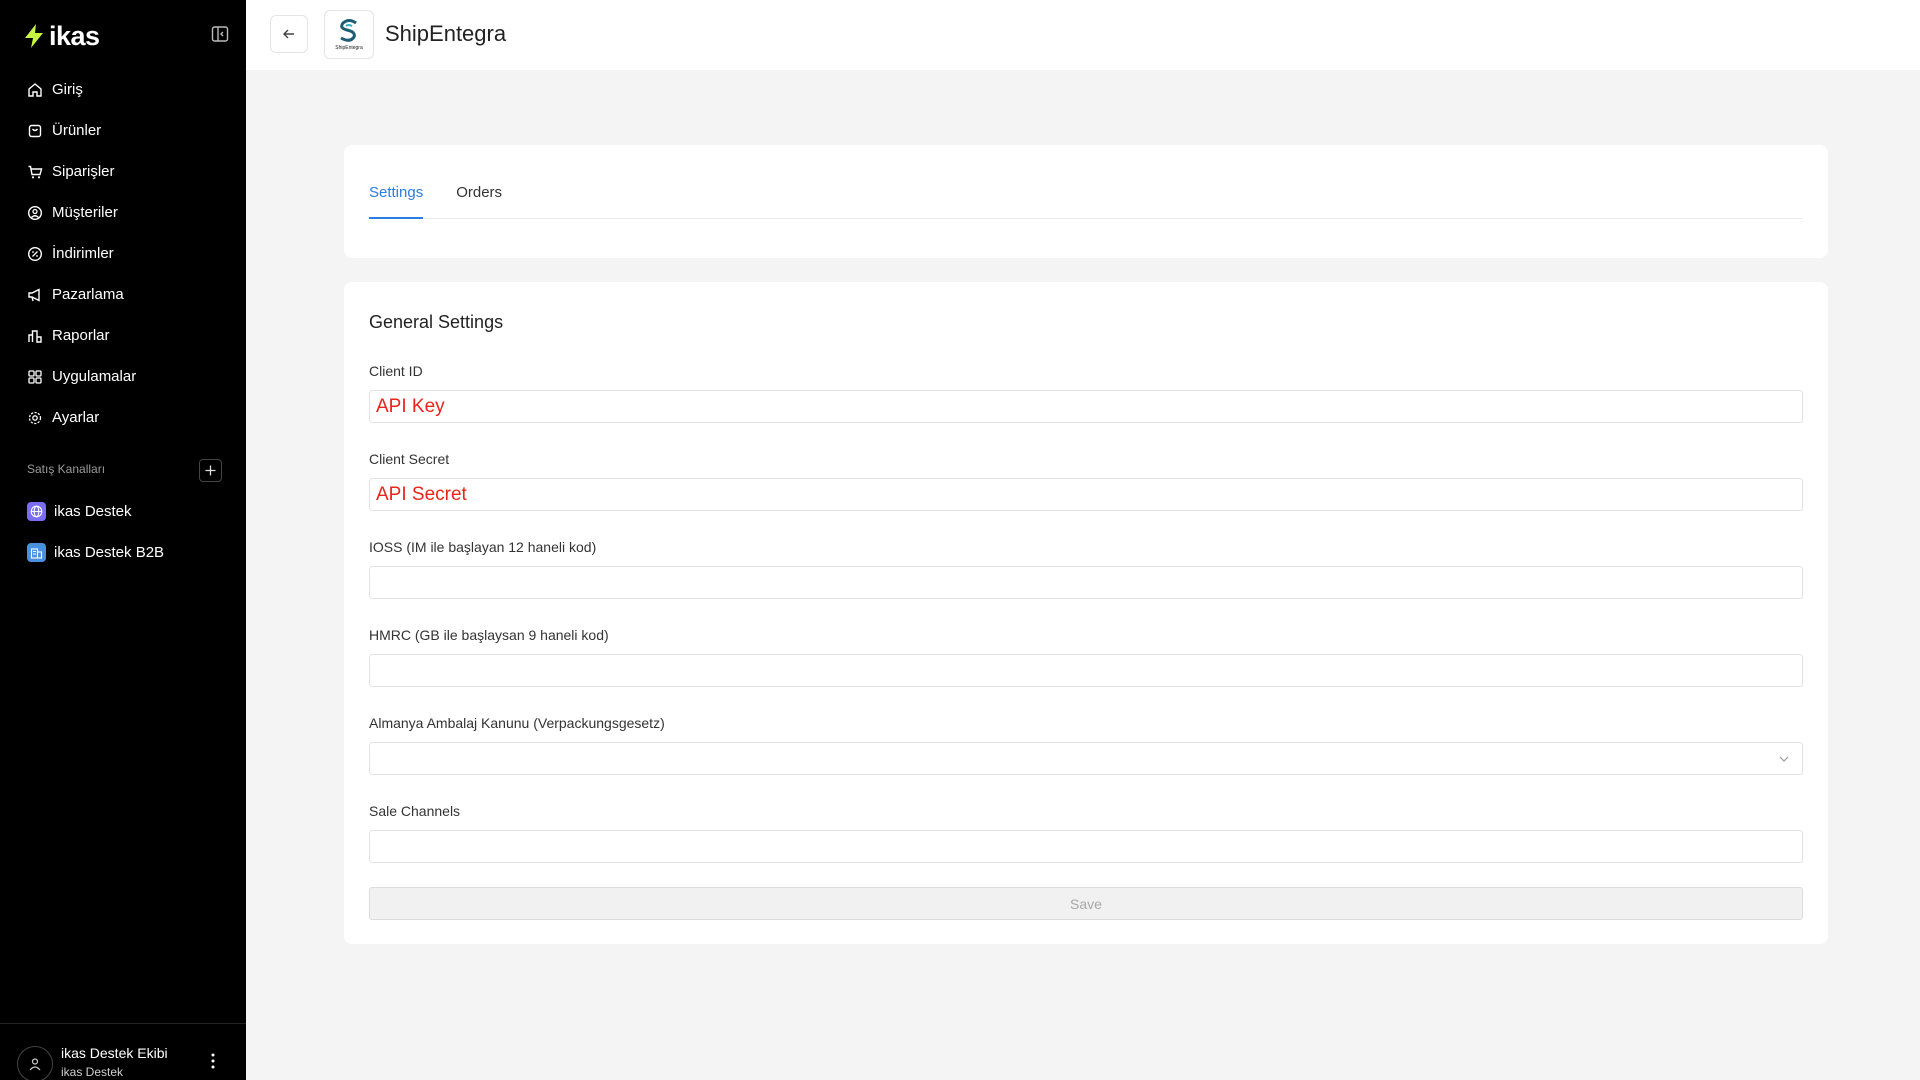 The image size is (1920, 1080). Describe the element at coordinates (1083, 35) in the screenshot. I see `page-header: ShipEntegra ShipEntegra` at that location.